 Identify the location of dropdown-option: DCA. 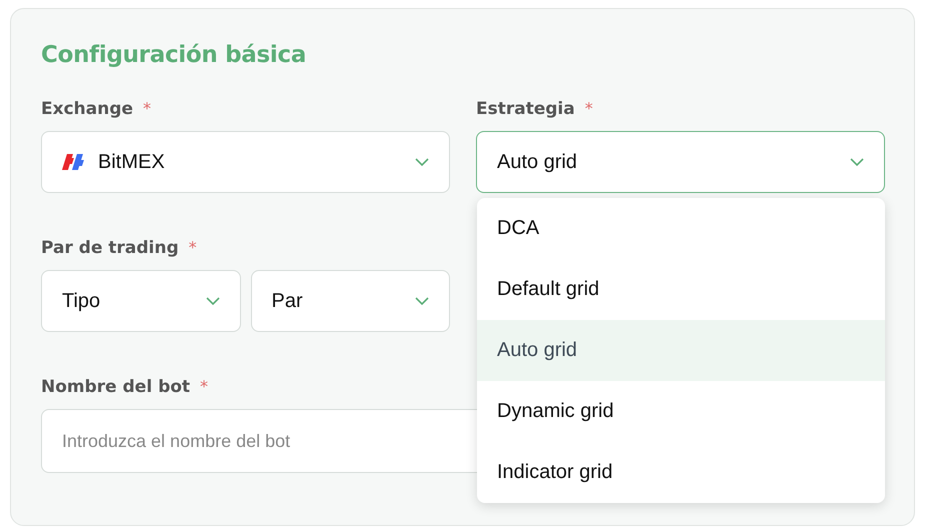
(681, 228).